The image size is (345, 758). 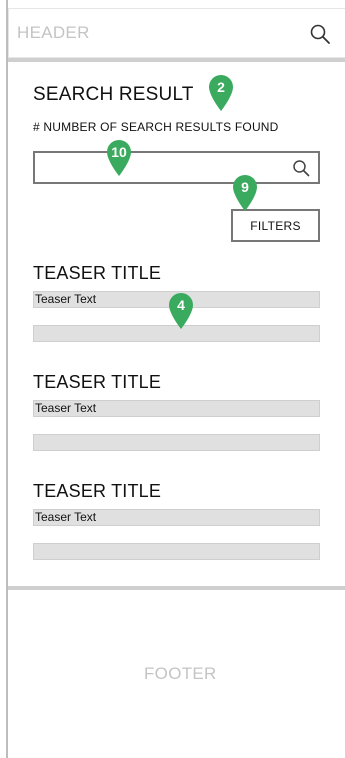 I want to click on annotation-marker: 4, so click(x=181, y=311).